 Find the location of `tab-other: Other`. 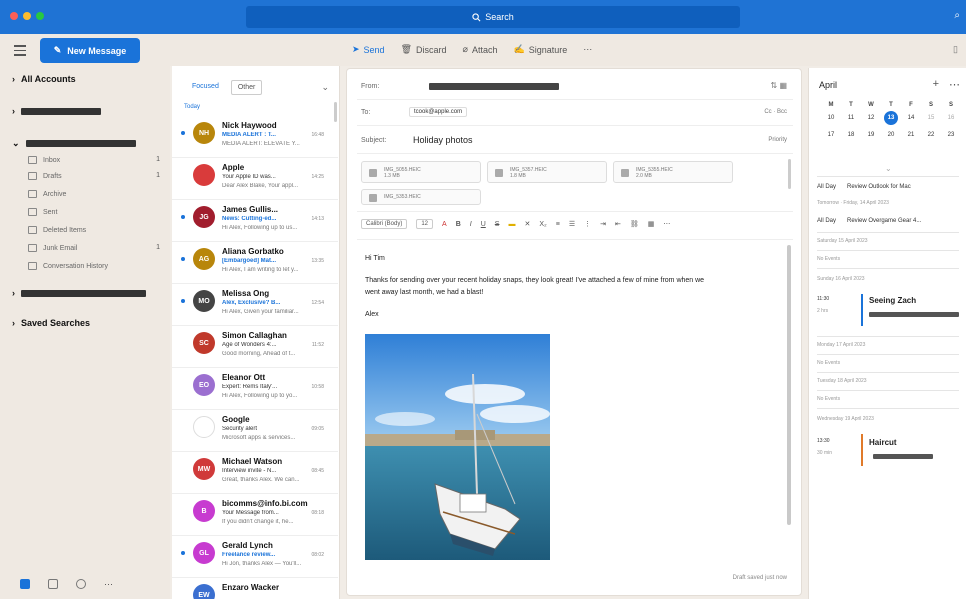

tab-other: Other is located at coordinates (246, 87).